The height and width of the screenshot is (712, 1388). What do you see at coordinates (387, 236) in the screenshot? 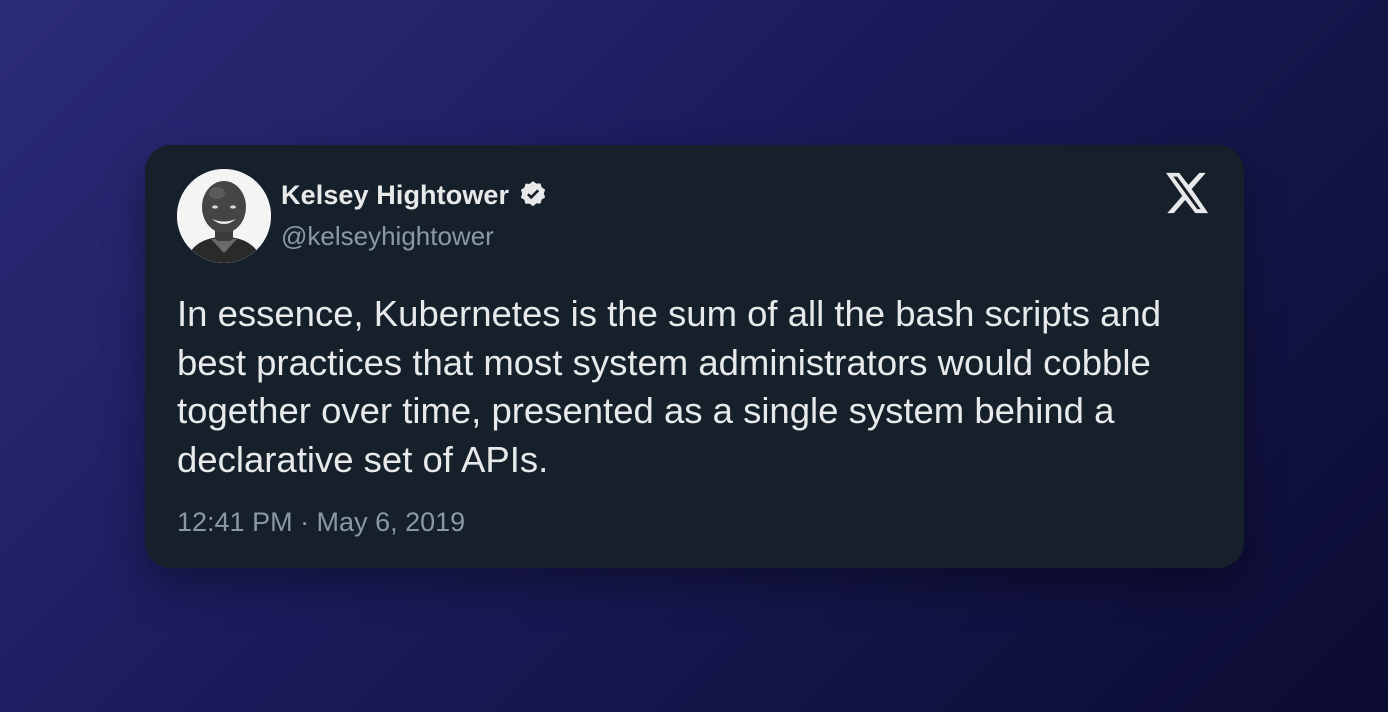
I see `author-handle: @kelseyhightower` at bounding box center [387, 236].